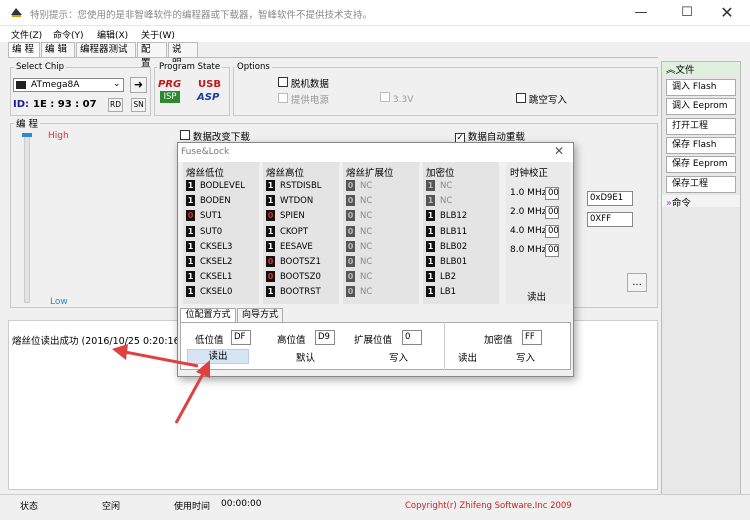  What do you see at coordinates (155, 356) in the screenshot?
I see `arrow-to-log` at bounding box center [155, 356].